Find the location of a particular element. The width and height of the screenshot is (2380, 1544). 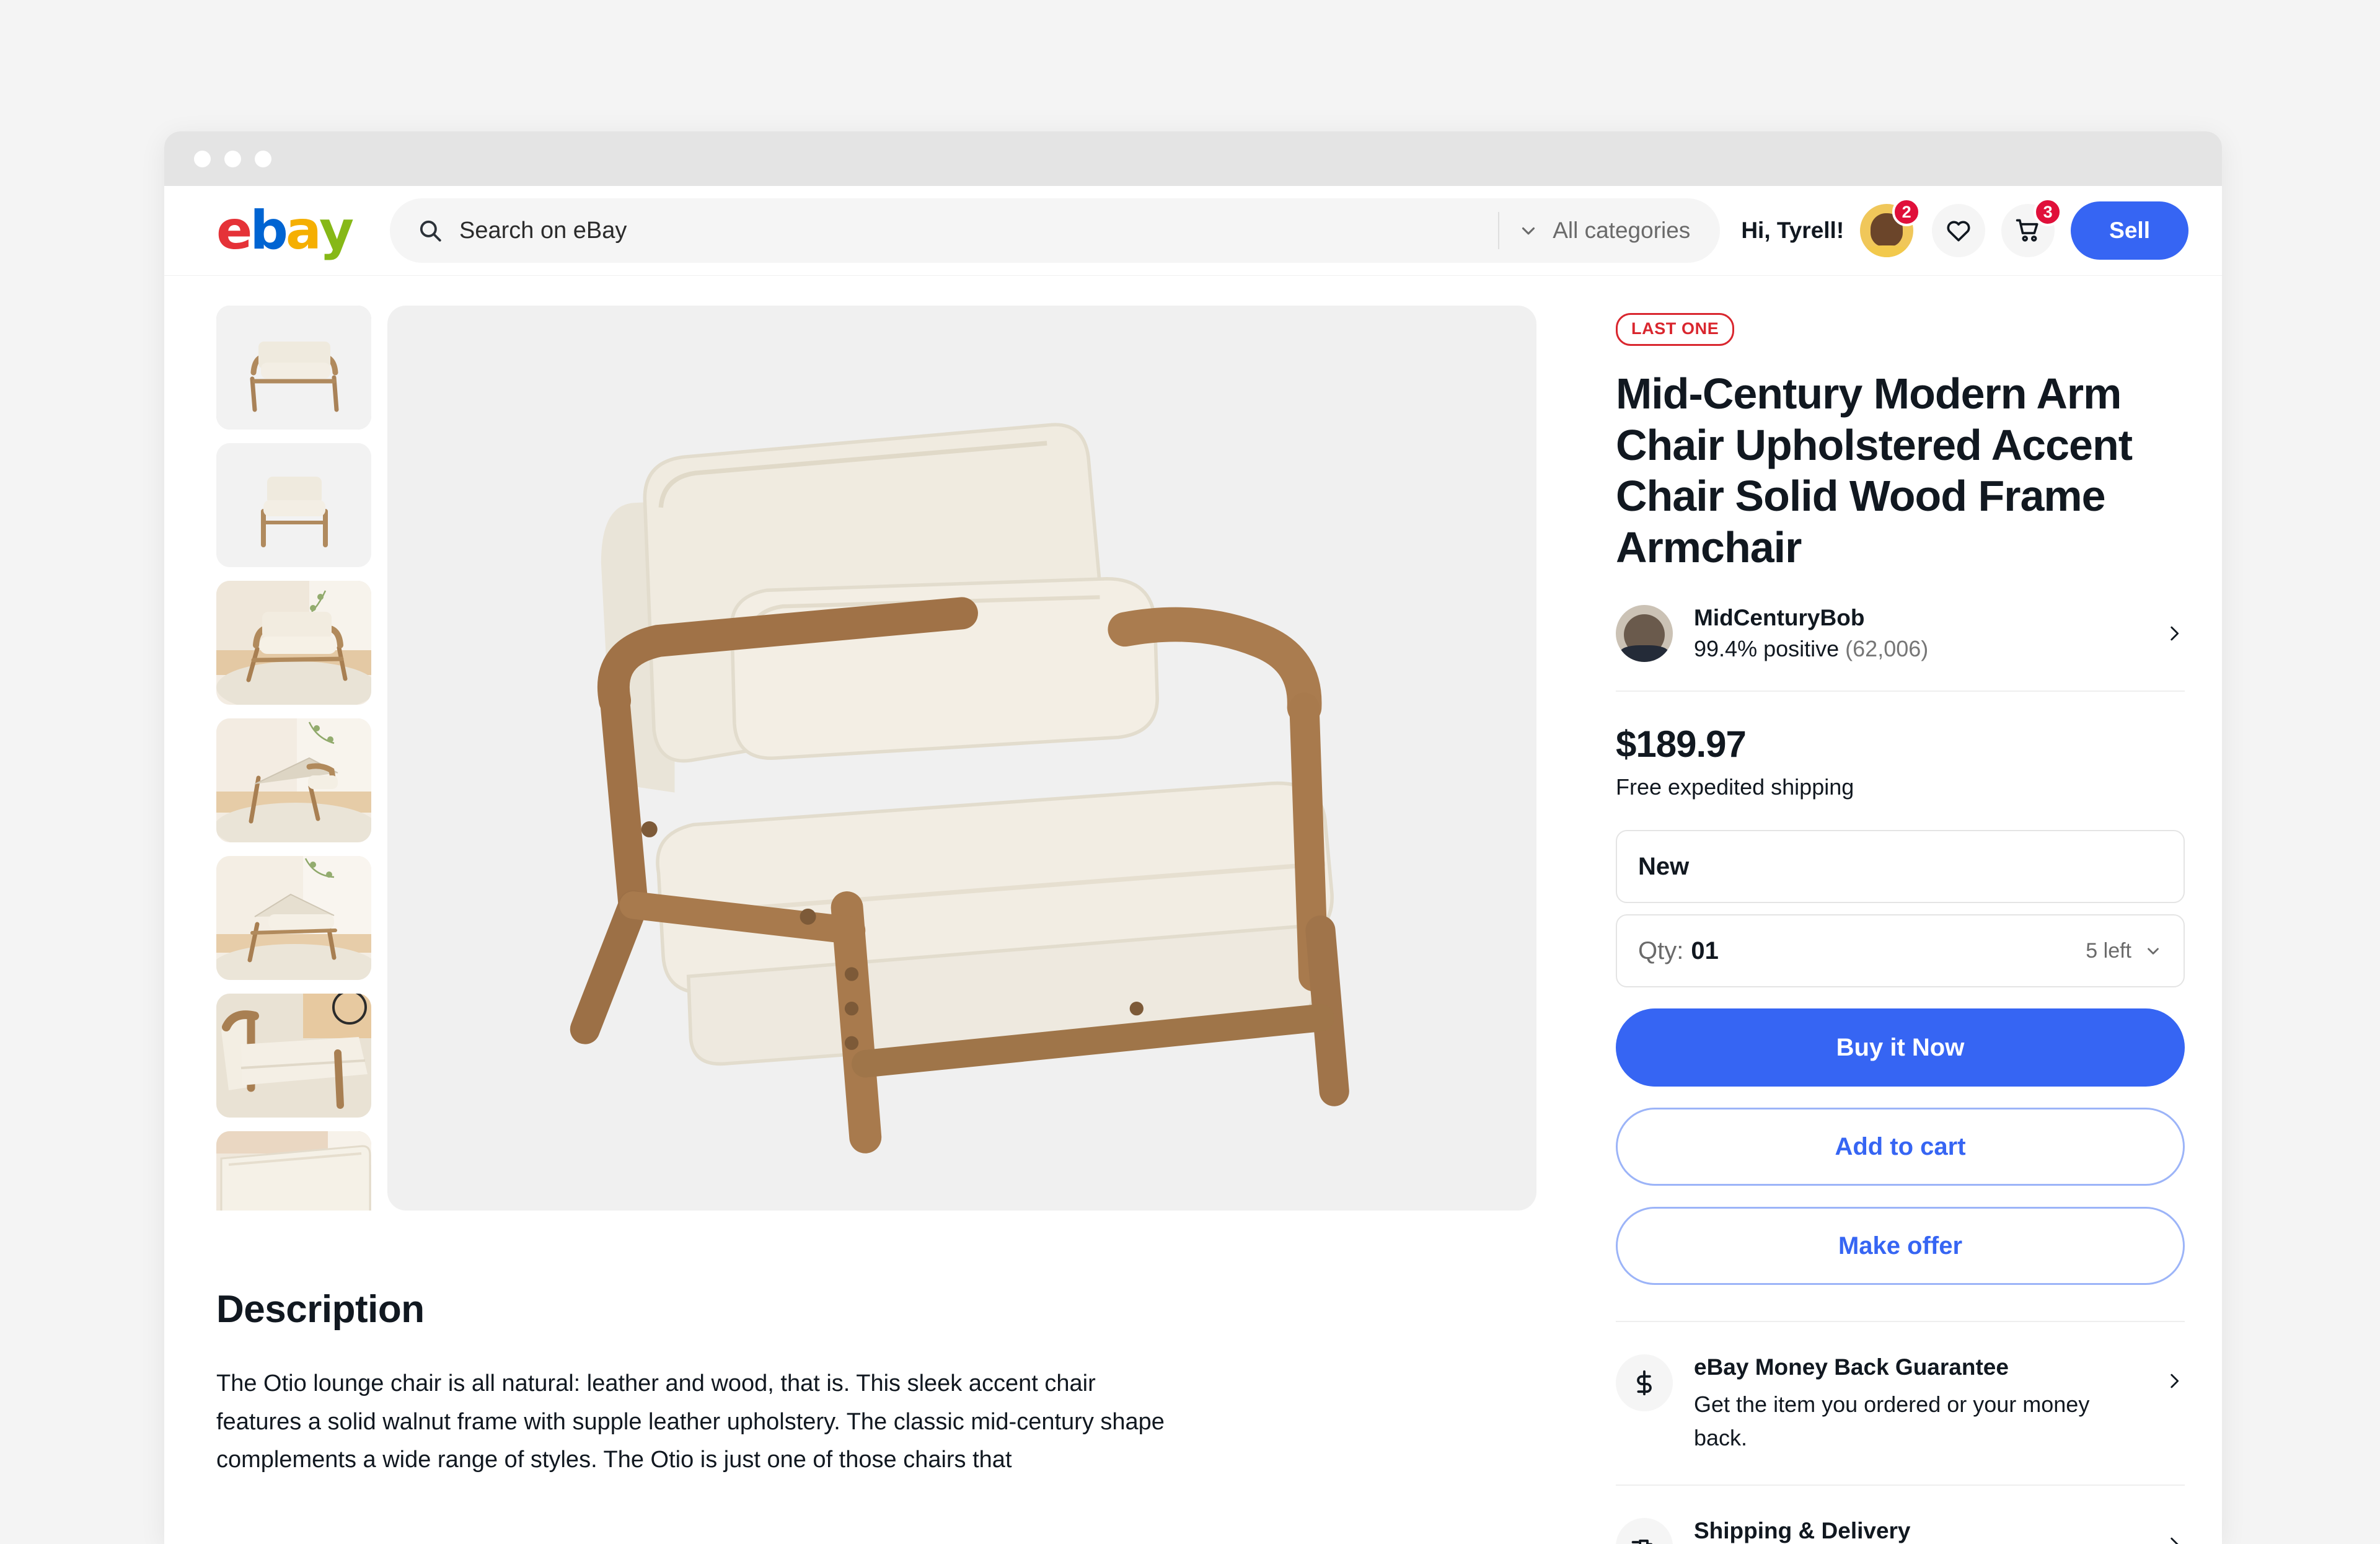

seller-feedback-percent: 99.4% positive is located at coordinates (1767, 649).